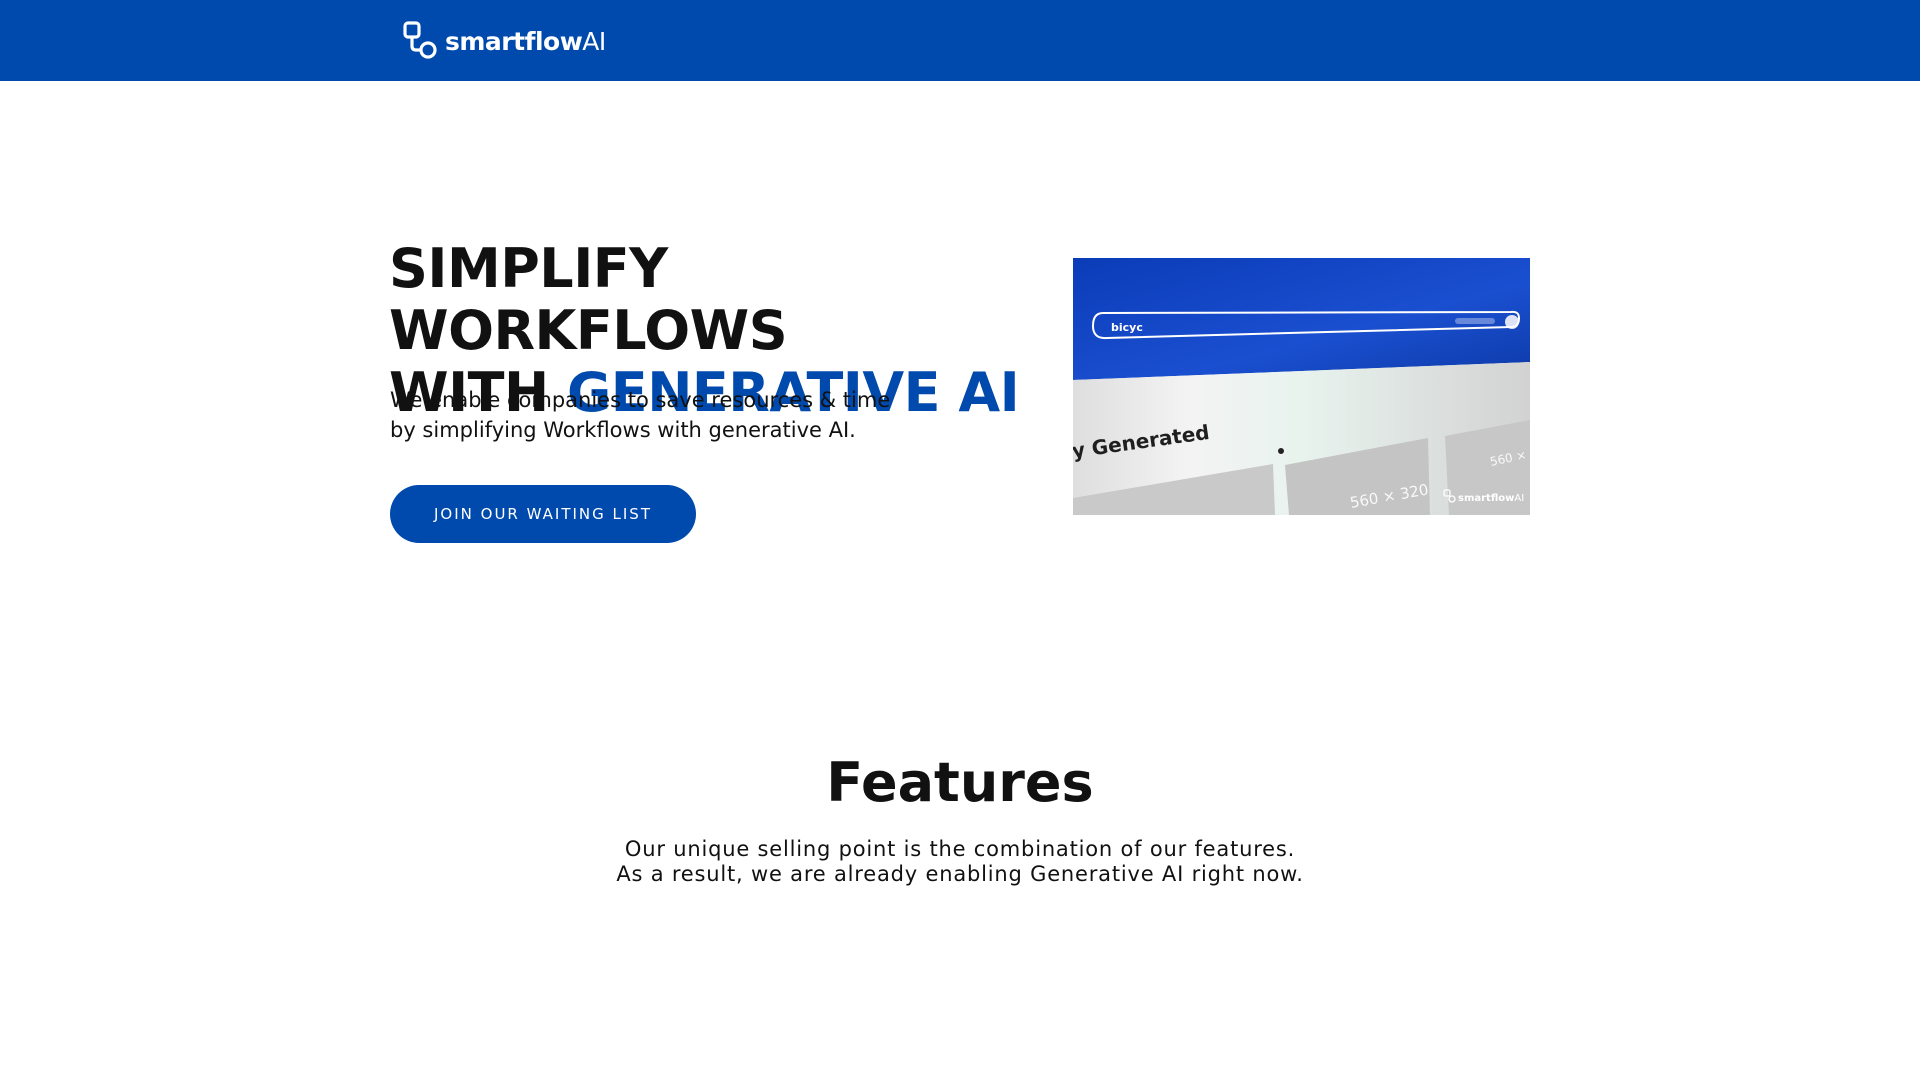 The image size is (1920, 1080). What do you see at coordinates (1127, 327) in the screenshot?
I see `preview-search-text: bicyc` at bounding box center [1127, 327].